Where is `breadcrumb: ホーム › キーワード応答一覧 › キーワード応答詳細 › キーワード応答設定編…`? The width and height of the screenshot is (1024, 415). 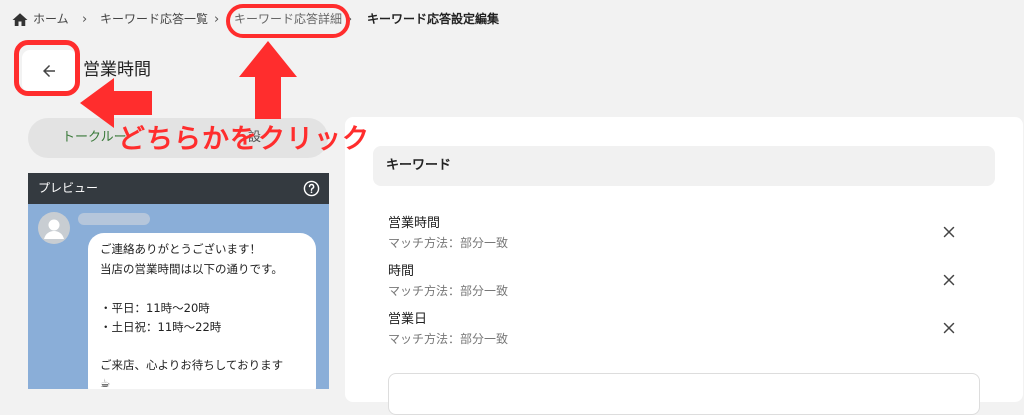 breadcrumb: ホーム › キーワード応答一覧 › キーワード応答詳細 › キーワード応答設定編… is located at coordinates (512, 19).